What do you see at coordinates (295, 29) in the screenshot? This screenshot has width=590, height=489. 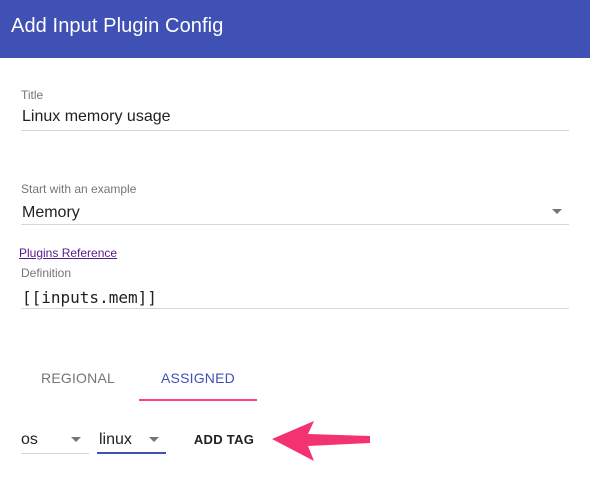 I see `dialog-header: Add Input Plugin Config` at bounding box center [295, 29].